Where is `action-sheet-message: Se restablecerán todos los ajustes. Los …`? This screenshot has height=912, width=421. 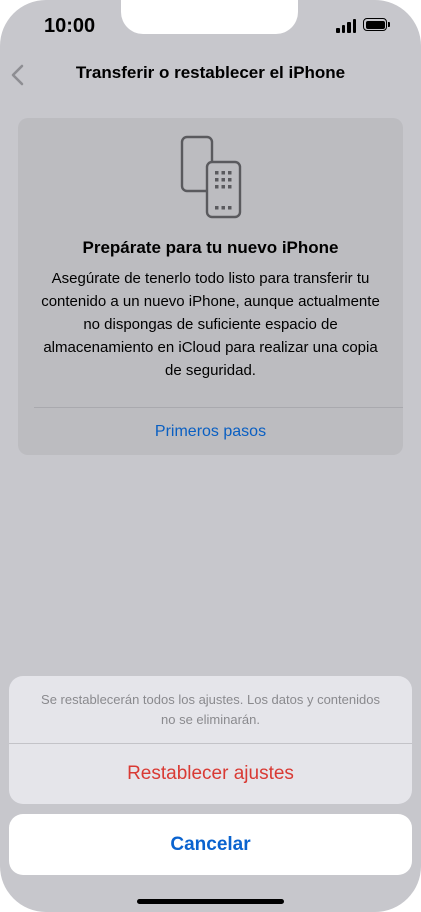 action-sheet-message: Se restablecerán todos los ajustes. Los … is located at coordinates (210, 709).